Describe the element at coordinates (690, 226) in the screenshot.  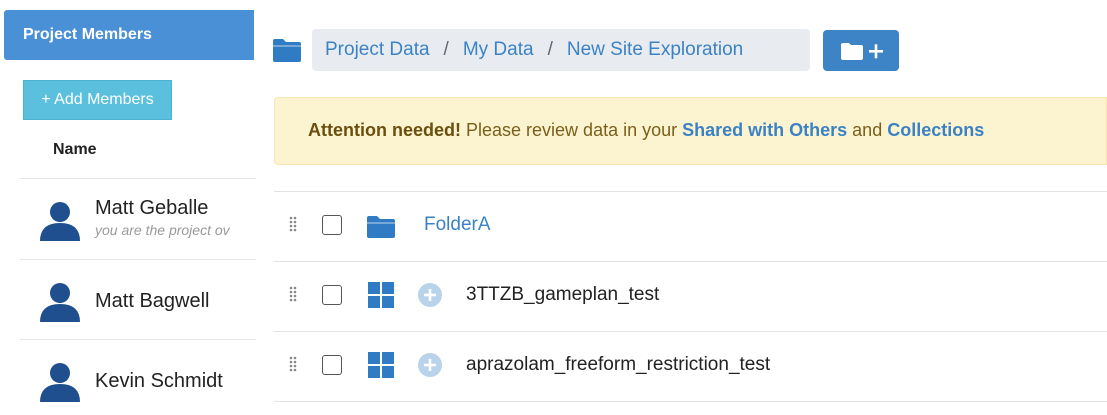
I see `list-item: FolderA` at that location.